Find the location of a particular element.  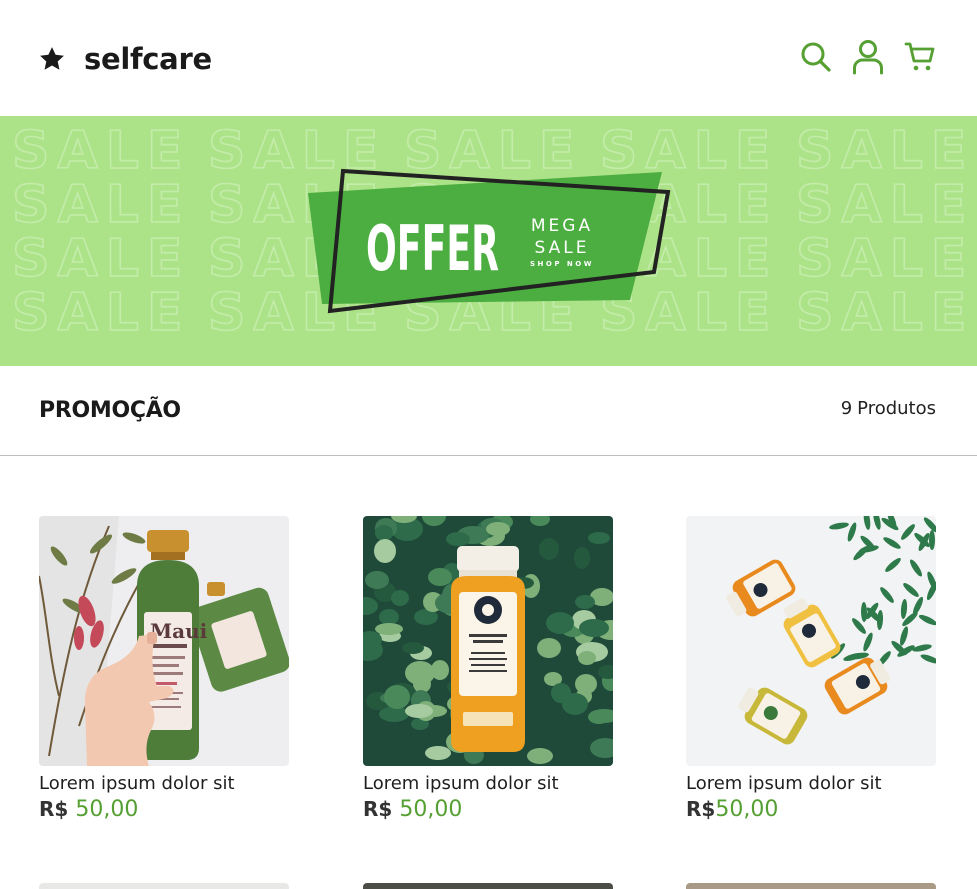

user-icon is located at coordinates (868, 57).